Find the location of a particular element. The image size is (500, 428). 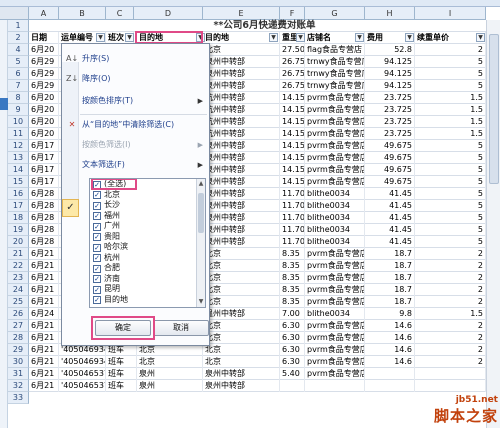

cell-fee: 23.725 is located at coordinates (390, 110).